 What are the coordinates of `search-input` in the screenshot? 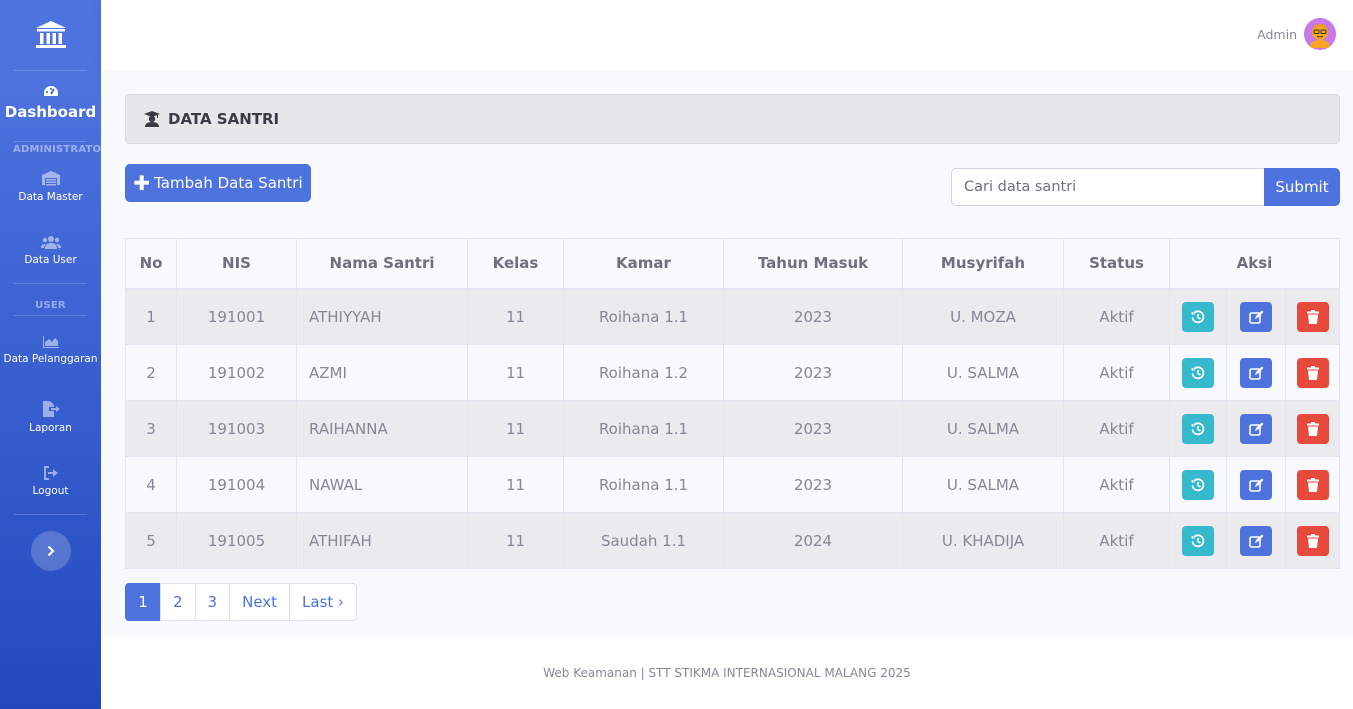 It's located at (1107, 187).